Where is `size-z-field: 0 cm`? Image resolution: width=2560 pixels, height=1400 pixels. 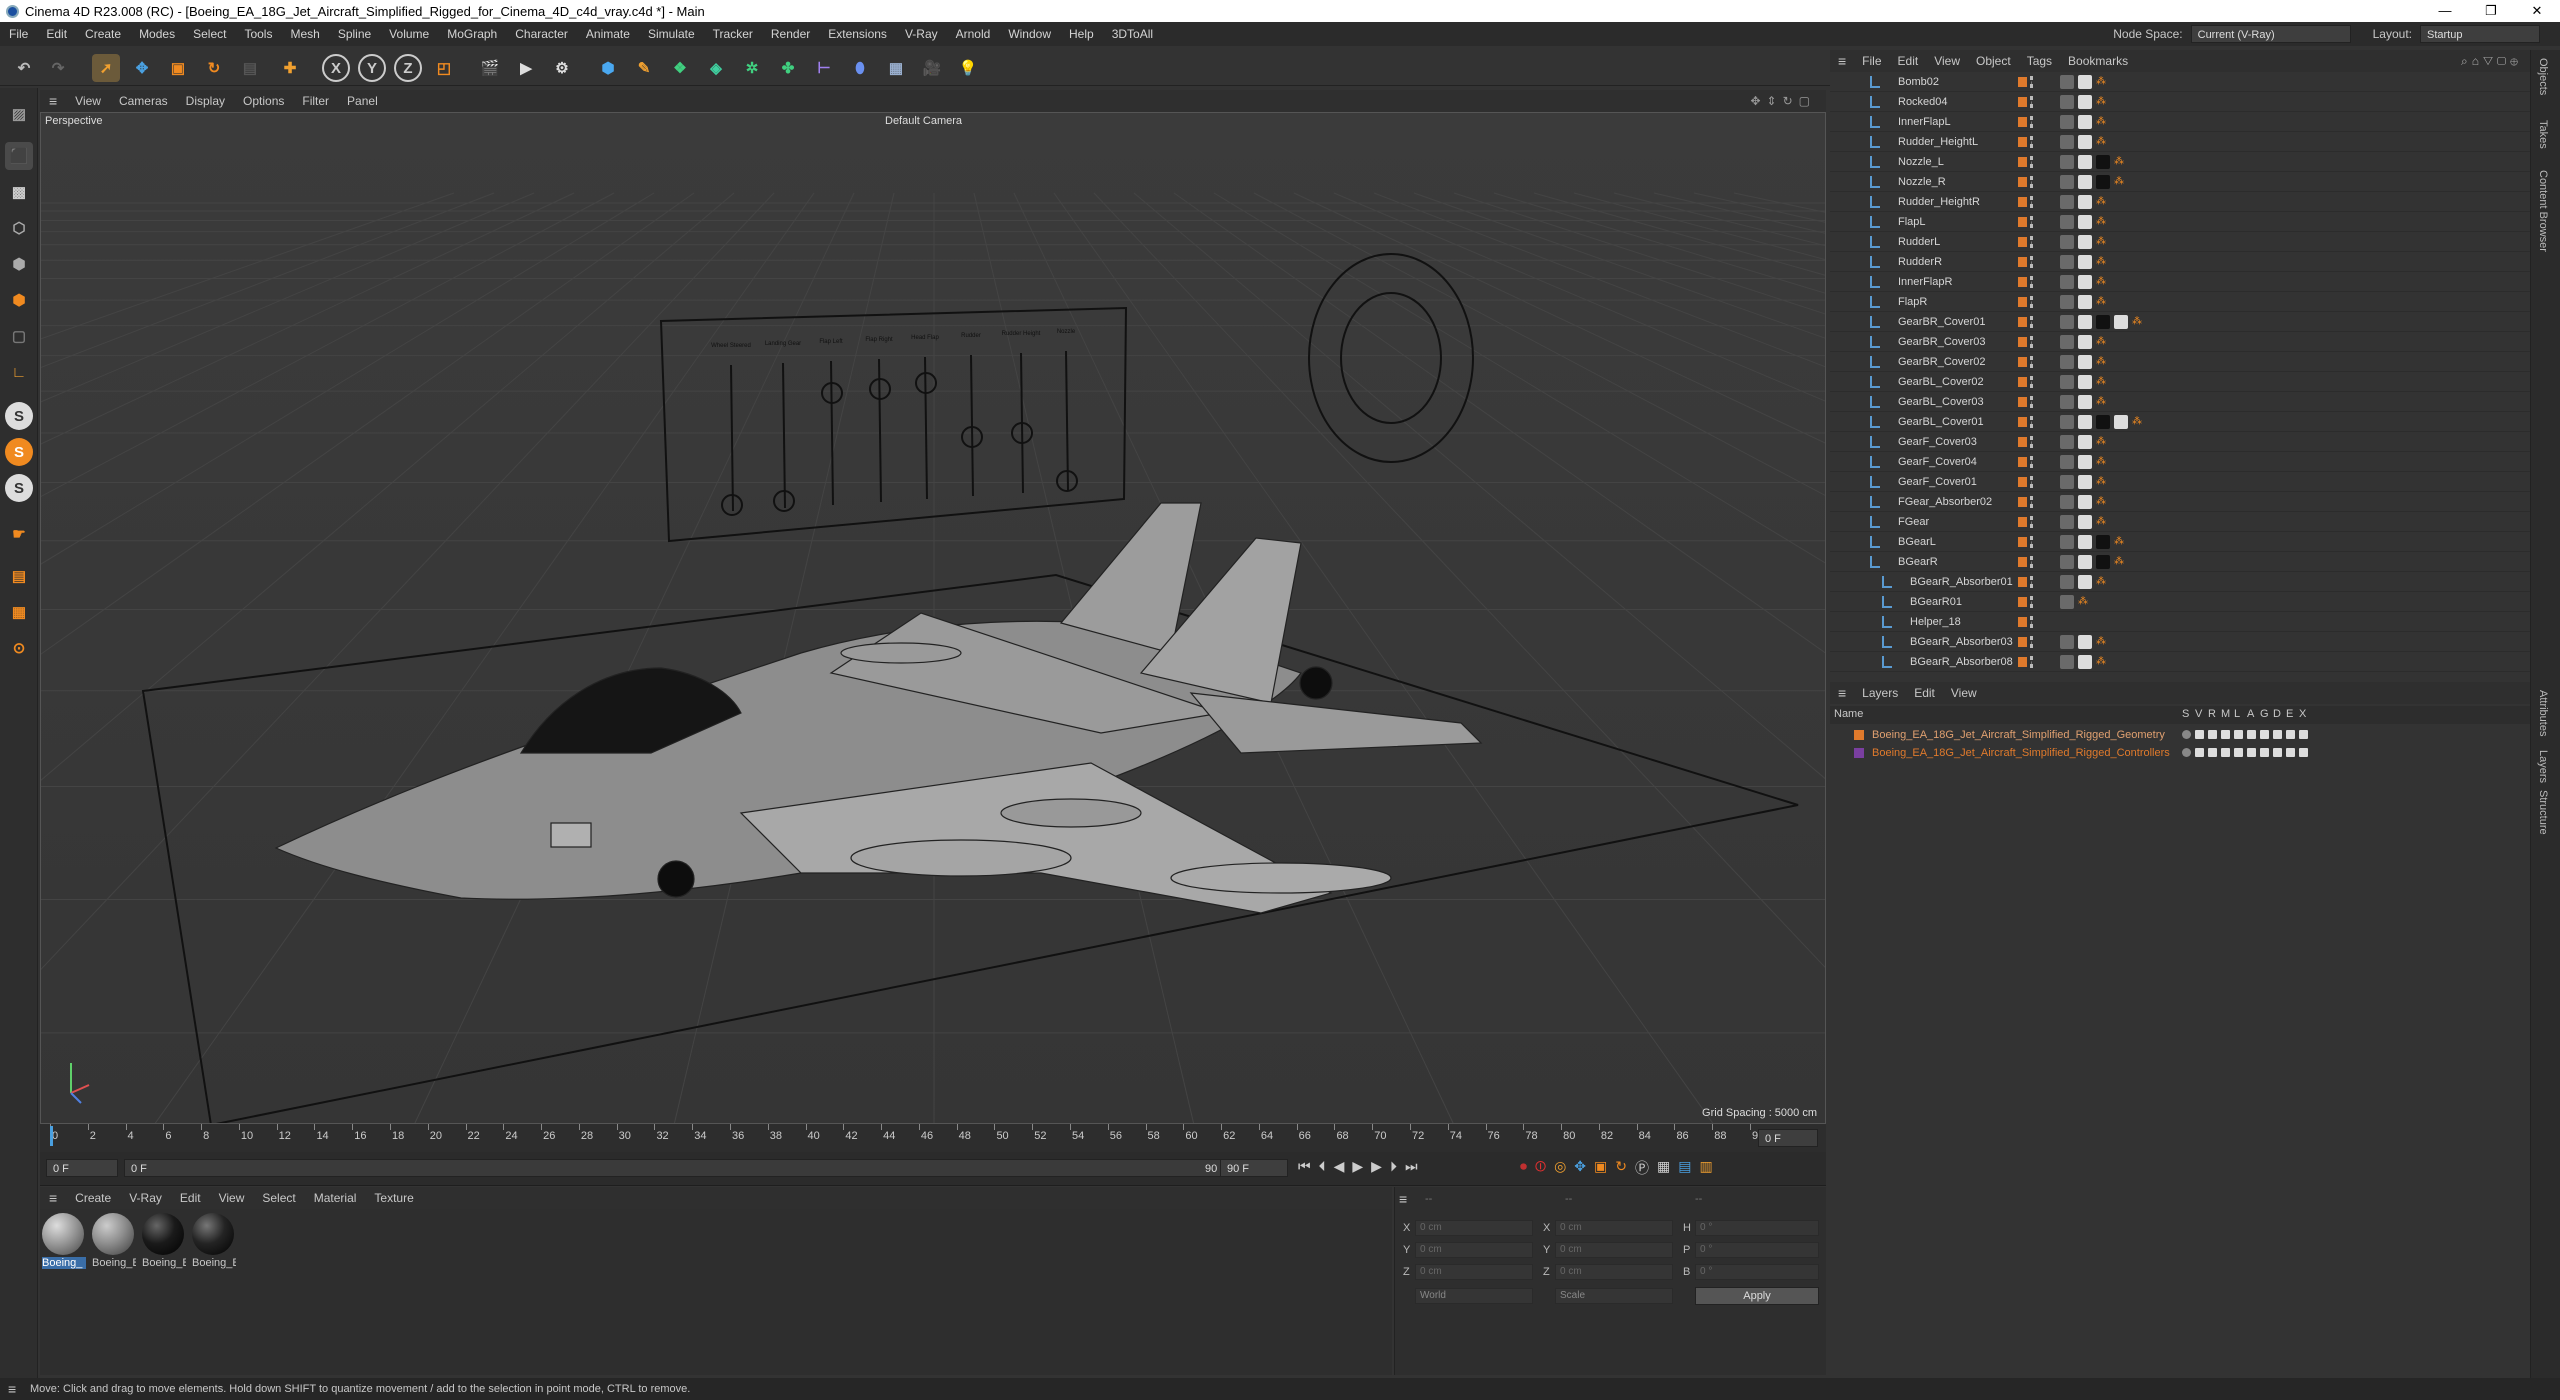
size-z-field: 0 cm is located at coordinates (1614, 1272).